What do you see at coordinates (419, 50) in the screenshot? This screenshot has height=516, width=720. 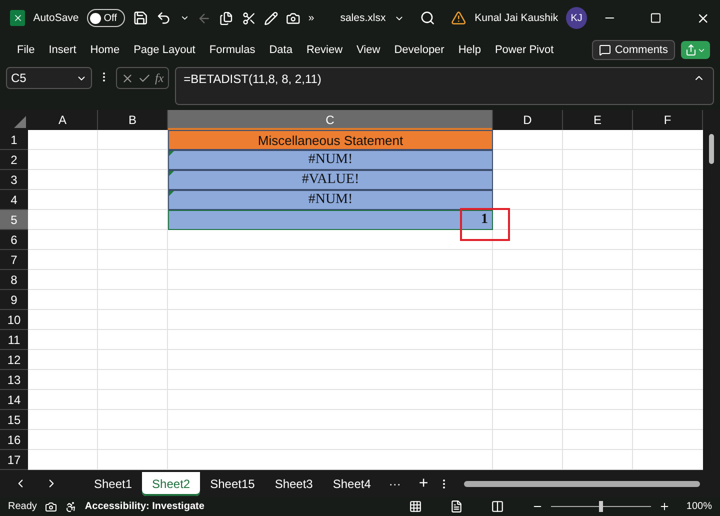 I see `ribbon-tab: Developer` at bounding box center [419, 50].